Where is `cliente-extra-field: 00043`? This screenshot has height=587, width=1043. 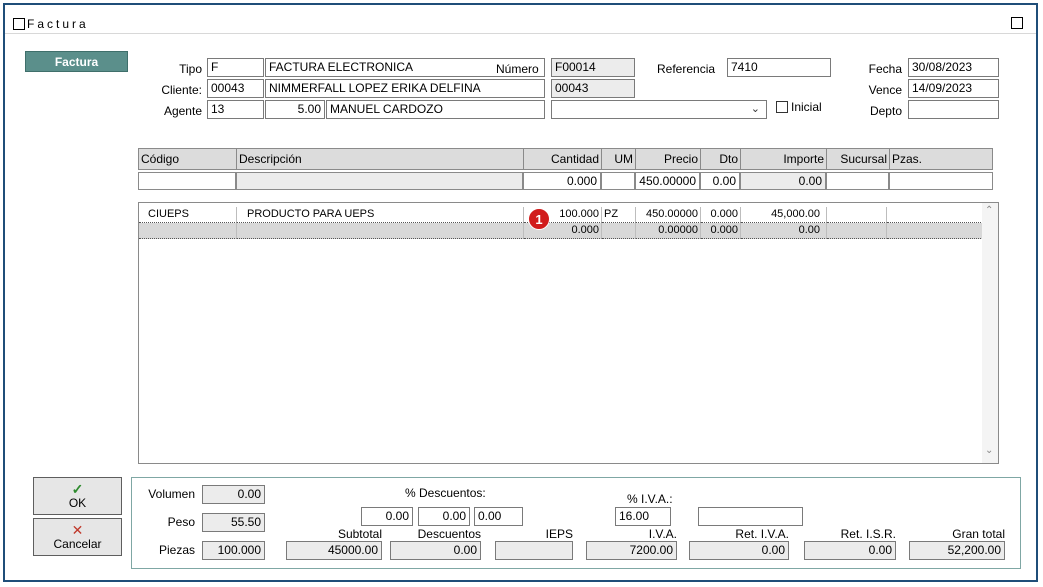 cliente-extra-field: 00043 is located at coordinates (593, 88).